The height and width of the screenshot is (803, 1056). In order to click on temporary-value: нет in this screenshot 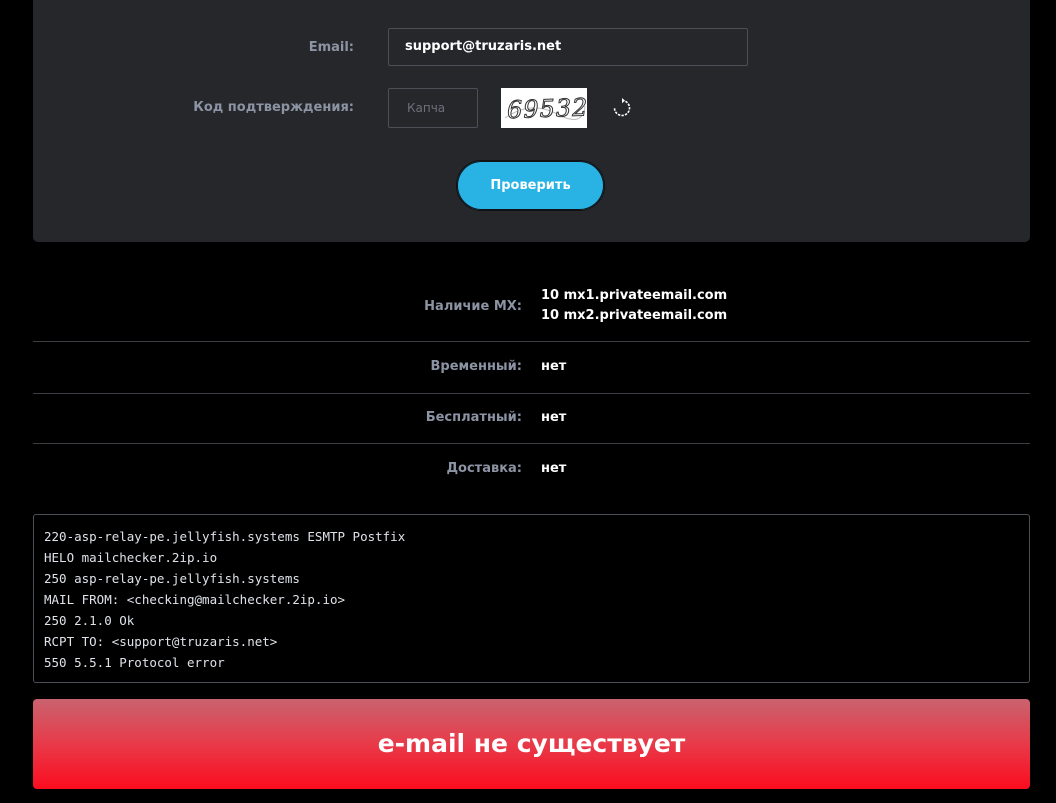, I will do `click(554, 366)`.